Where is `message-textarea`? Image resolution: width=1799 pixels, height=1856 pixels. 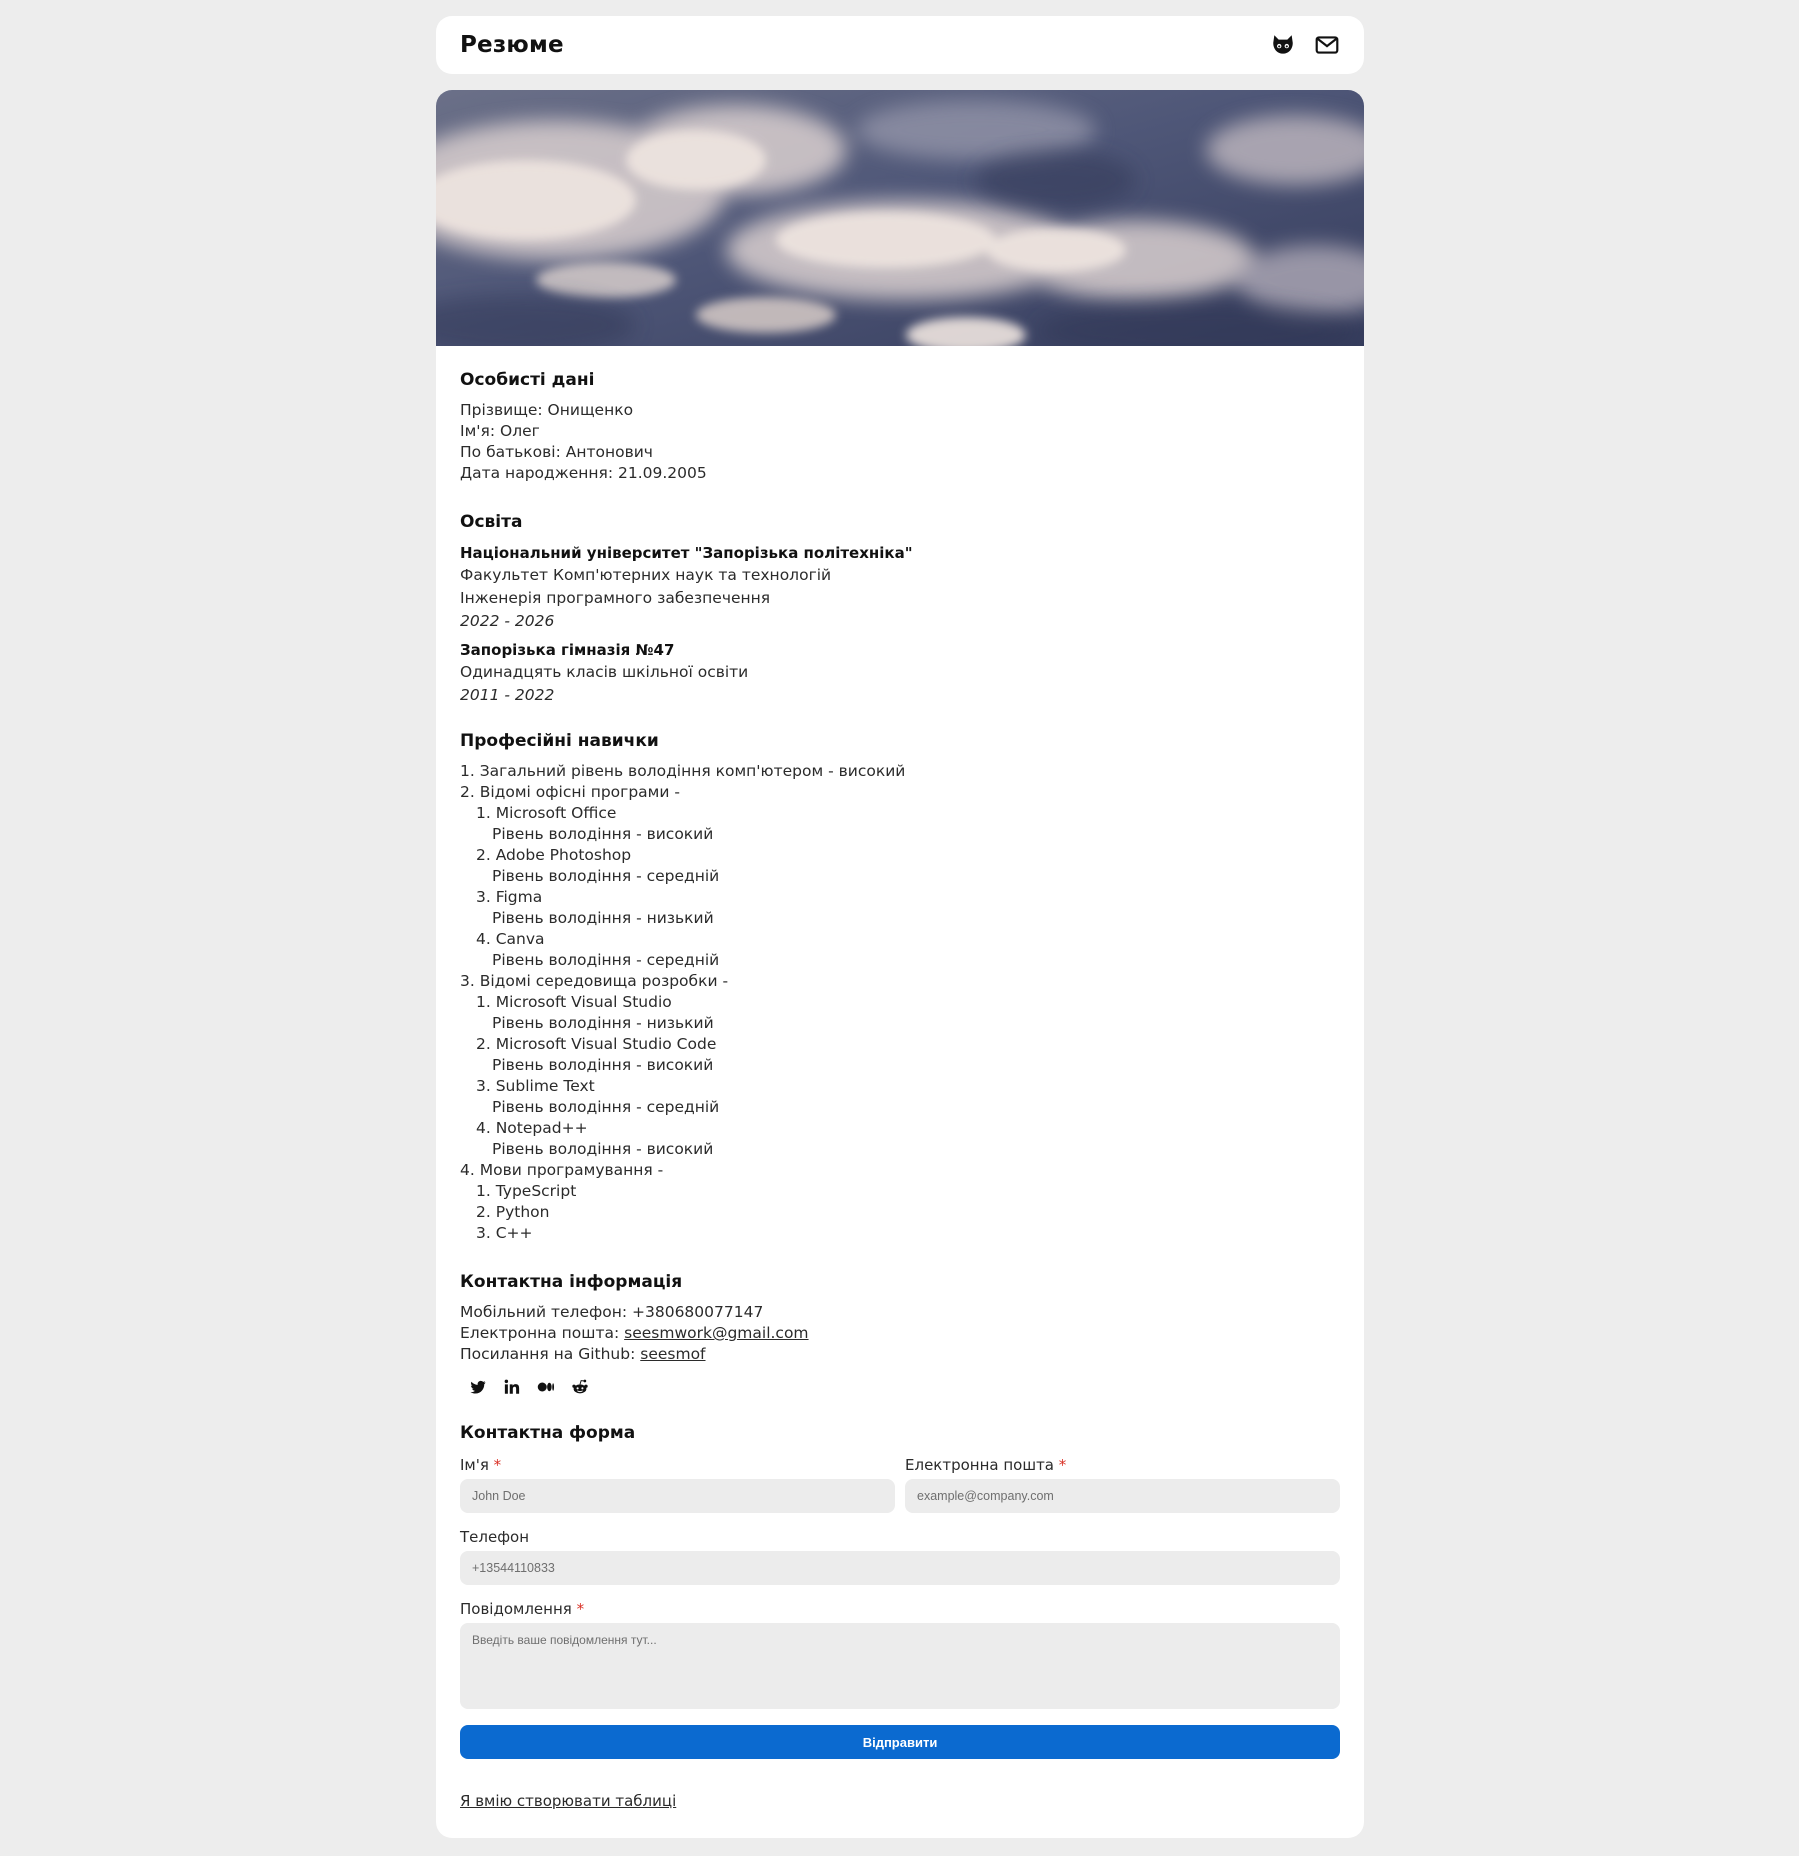
message-textarea is located at coordinates (900, 1666).